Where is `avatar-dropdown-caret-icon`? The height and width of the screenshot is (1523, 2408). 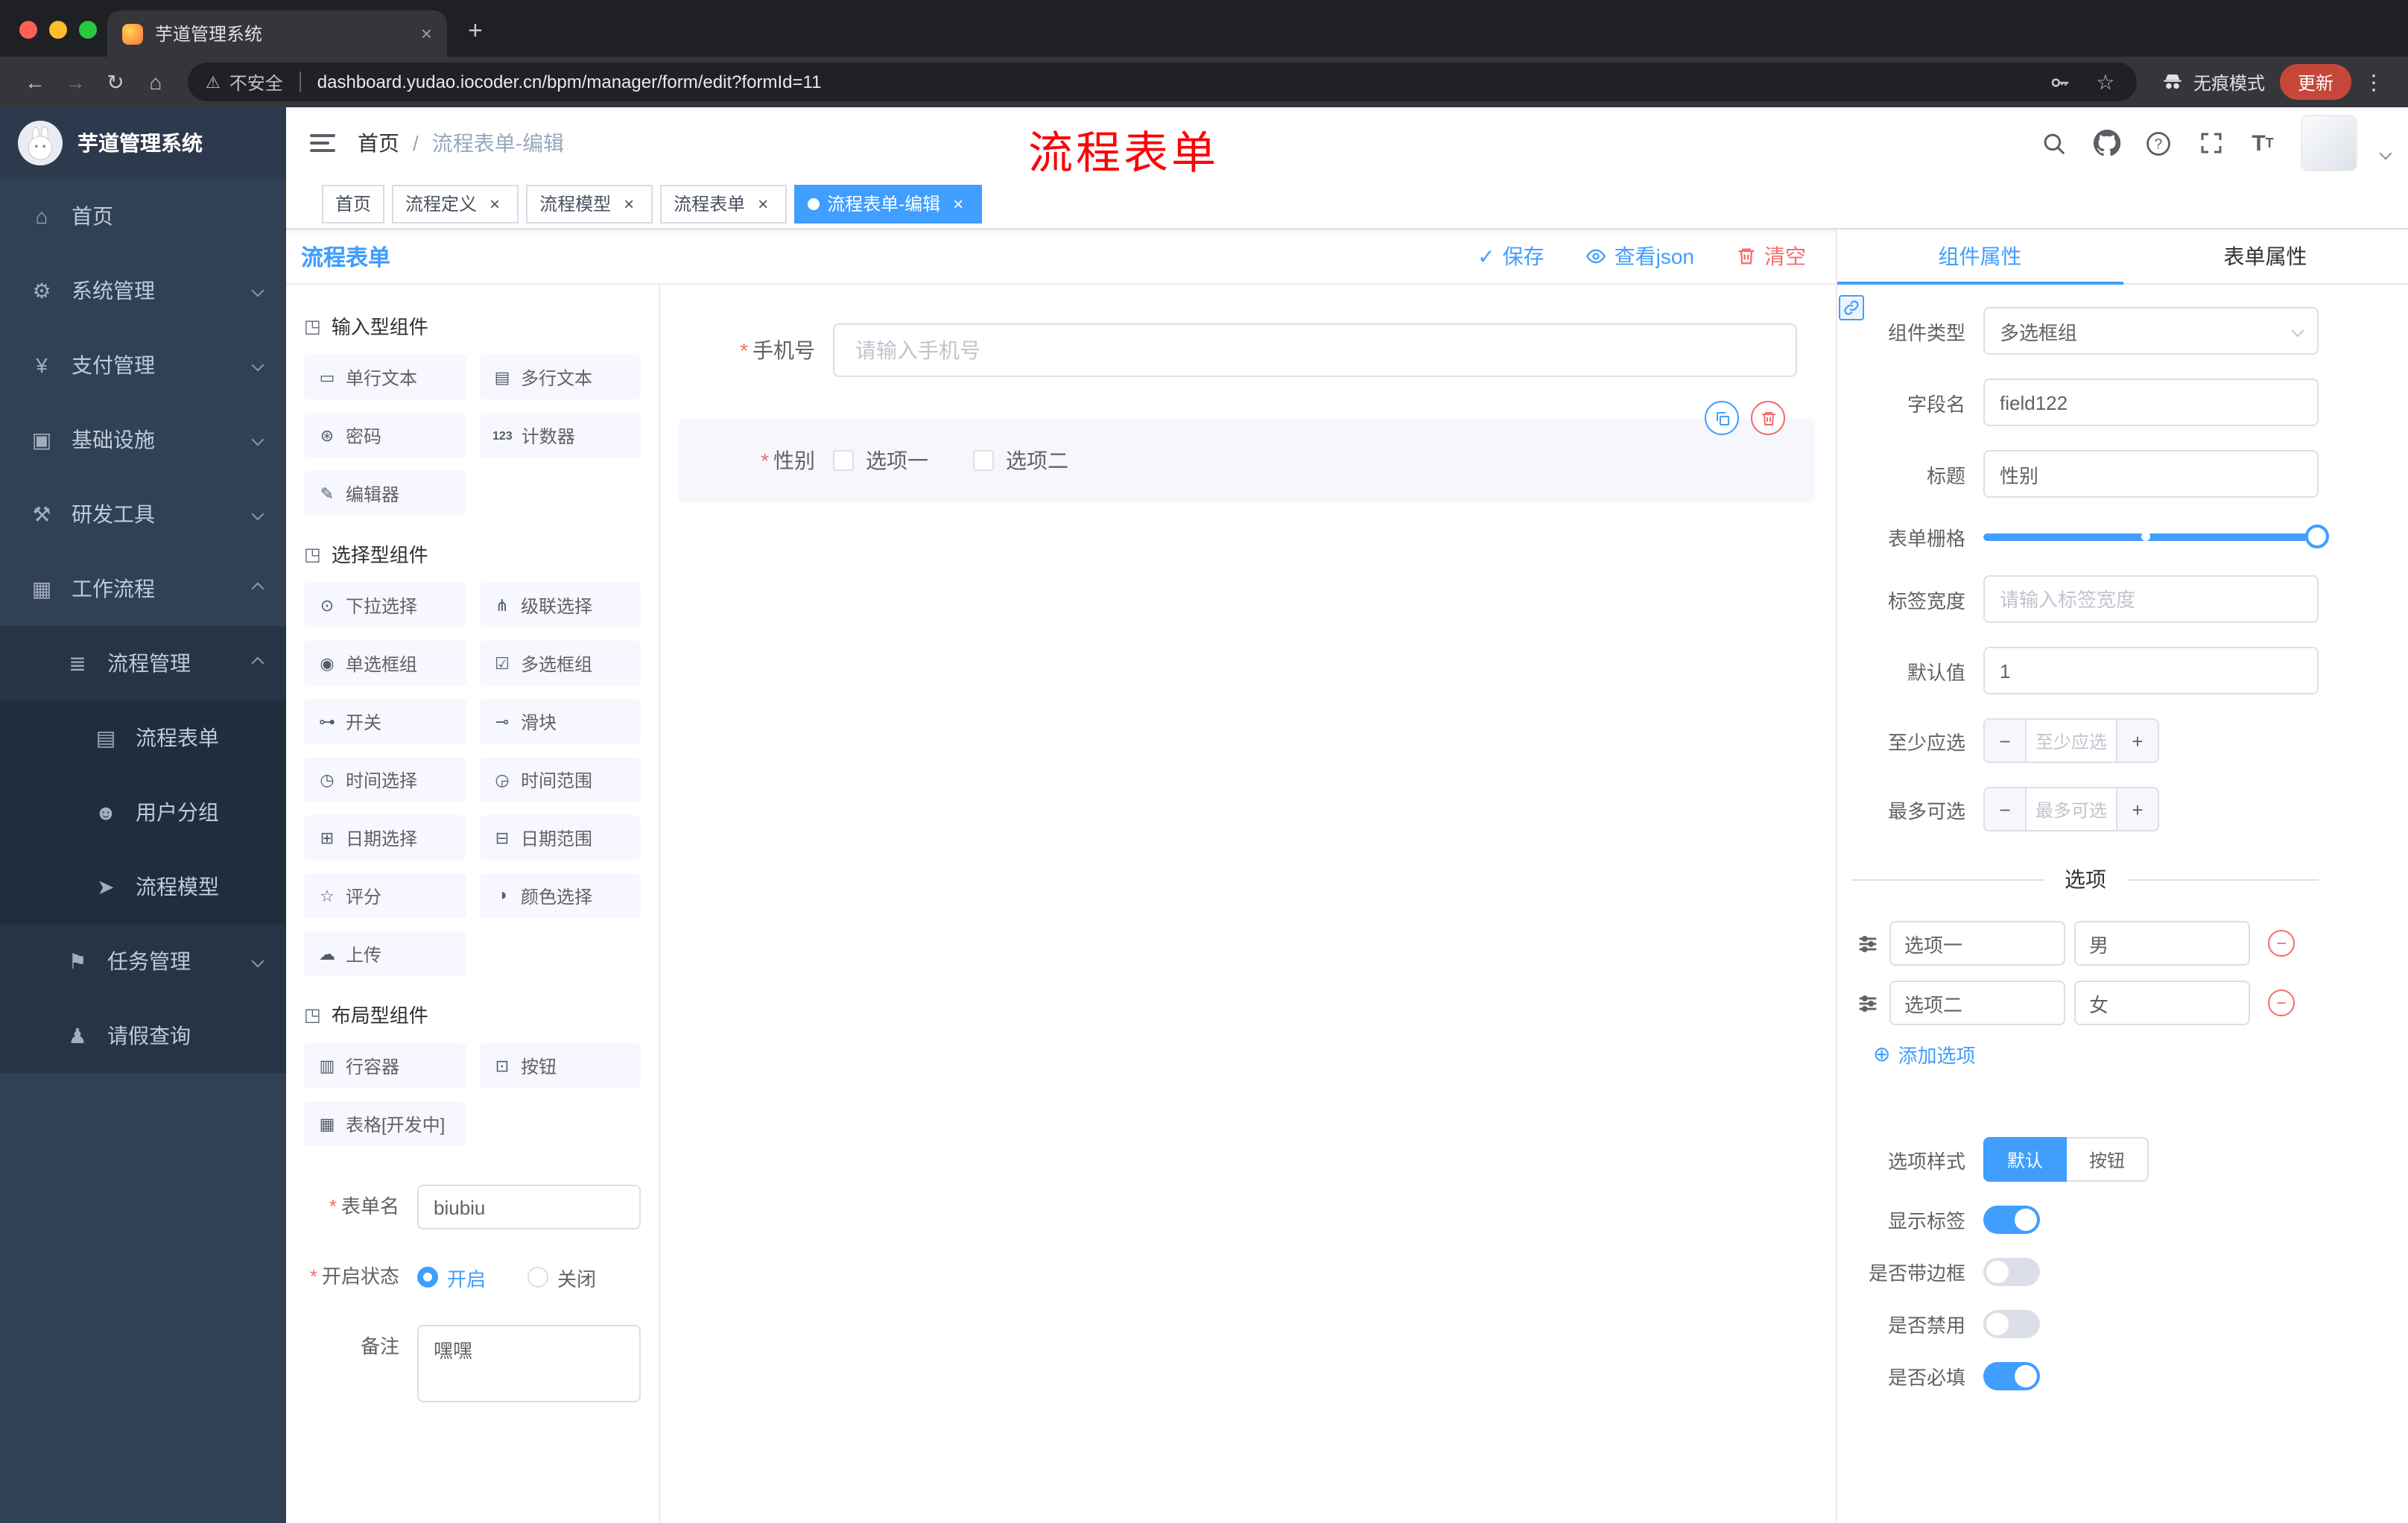 avatar-dropdown-caret-icon is located at coordinates (2385, 154).